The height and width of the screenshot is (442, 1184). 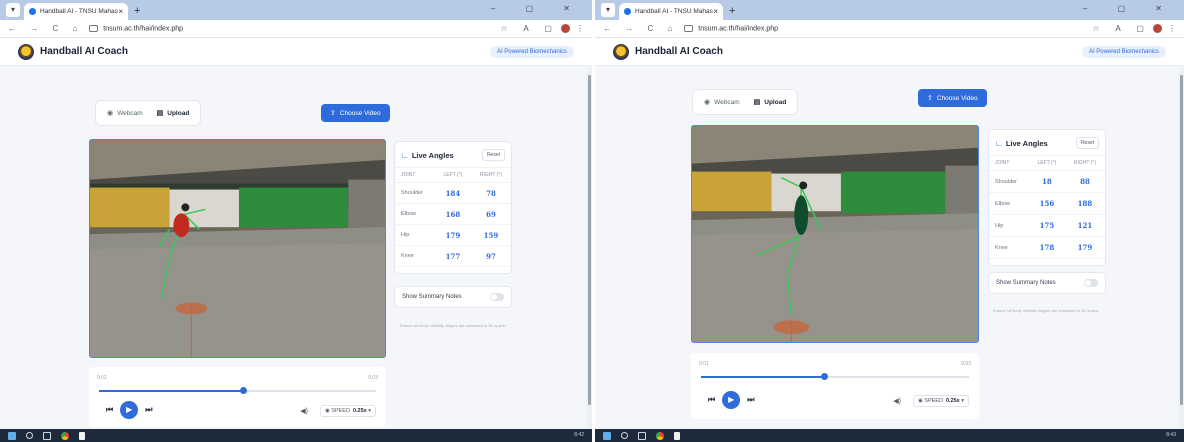 I want to click on summary-notes-row: Show Summary Notes, so click(x=1047, y=283).